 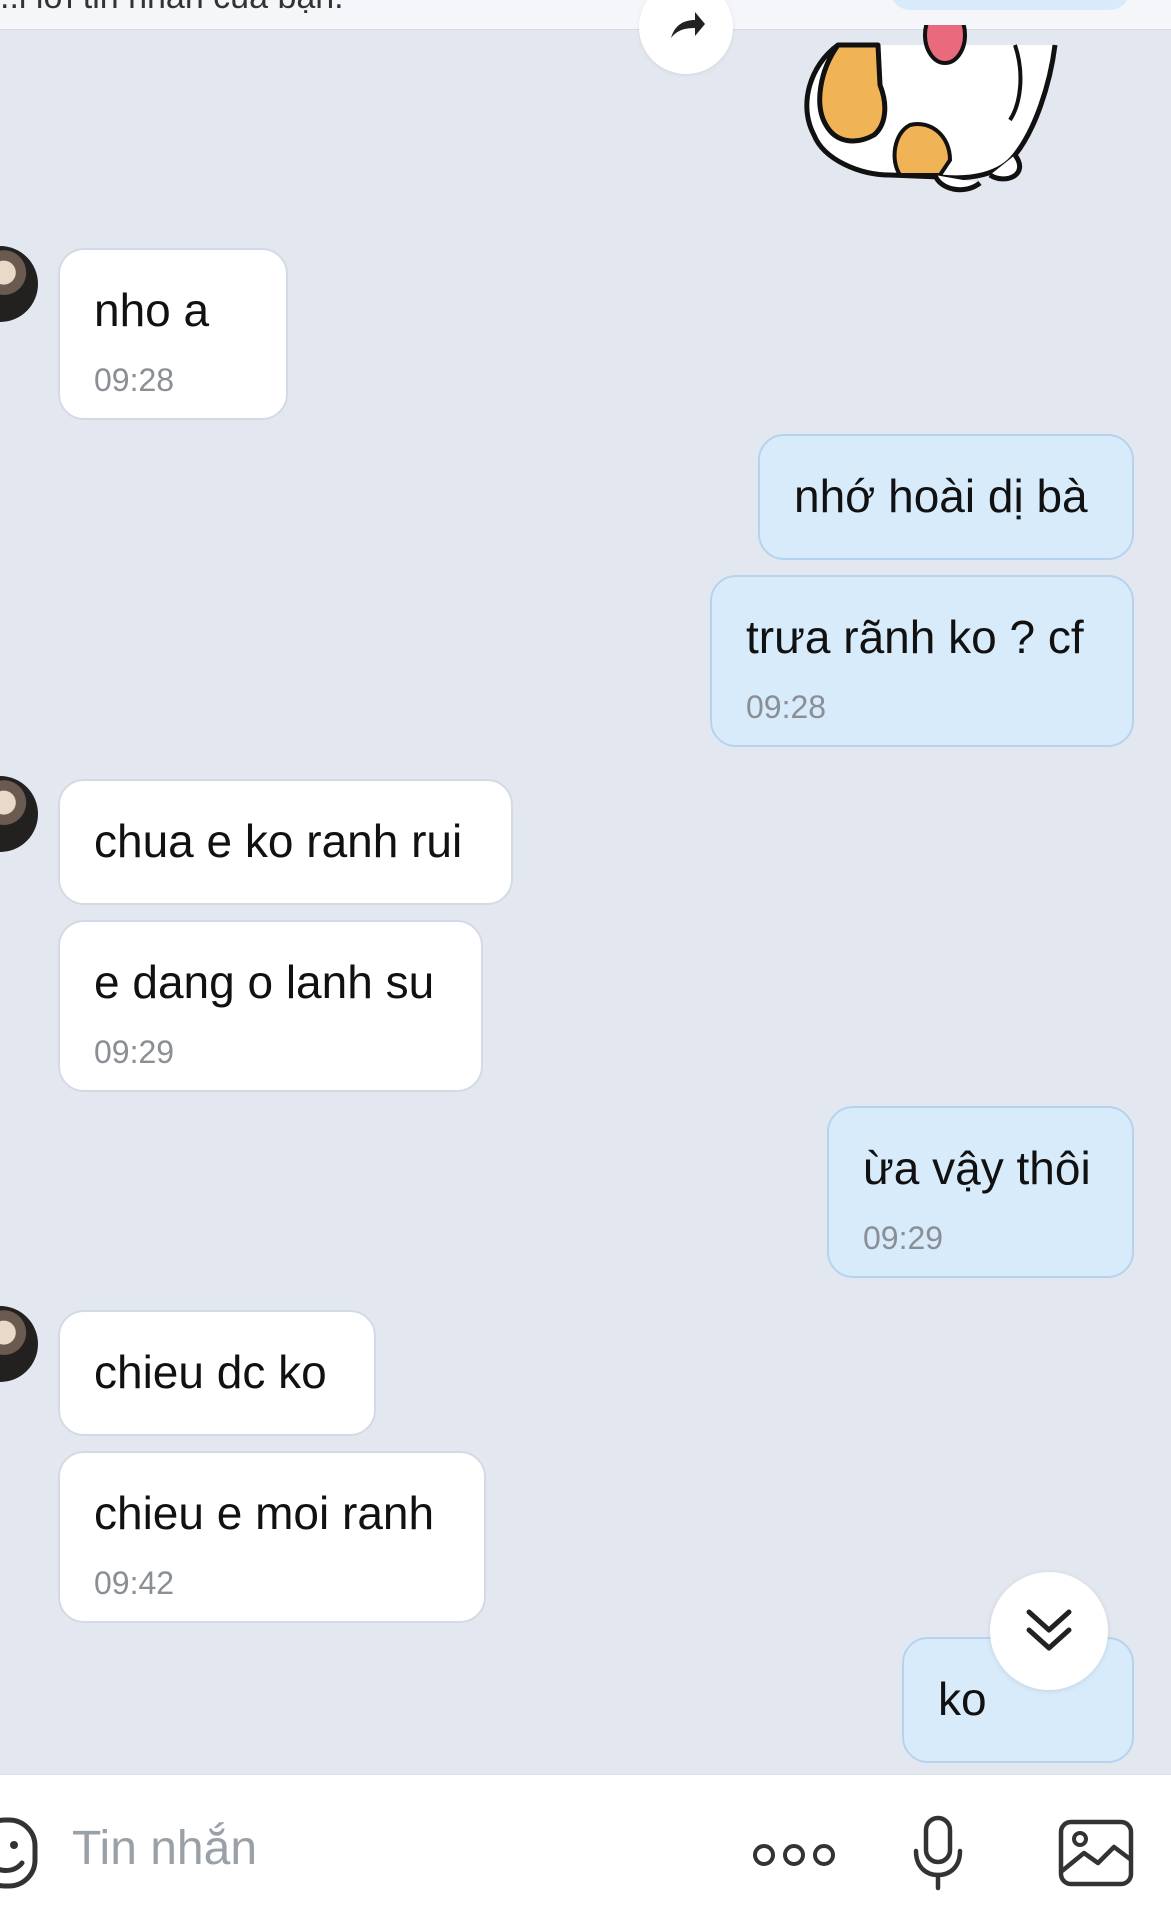 I want to click on image-icon, so click(x=1096, y=1853).